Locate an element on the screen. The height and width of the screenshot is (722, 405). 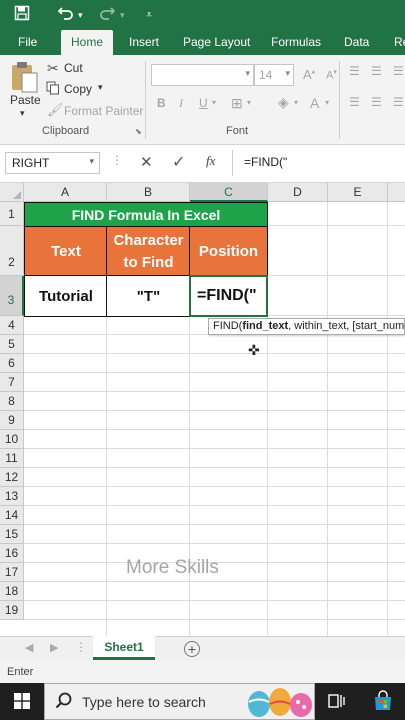
align-right-icon: ☰ is located at coordinates (398, 102).